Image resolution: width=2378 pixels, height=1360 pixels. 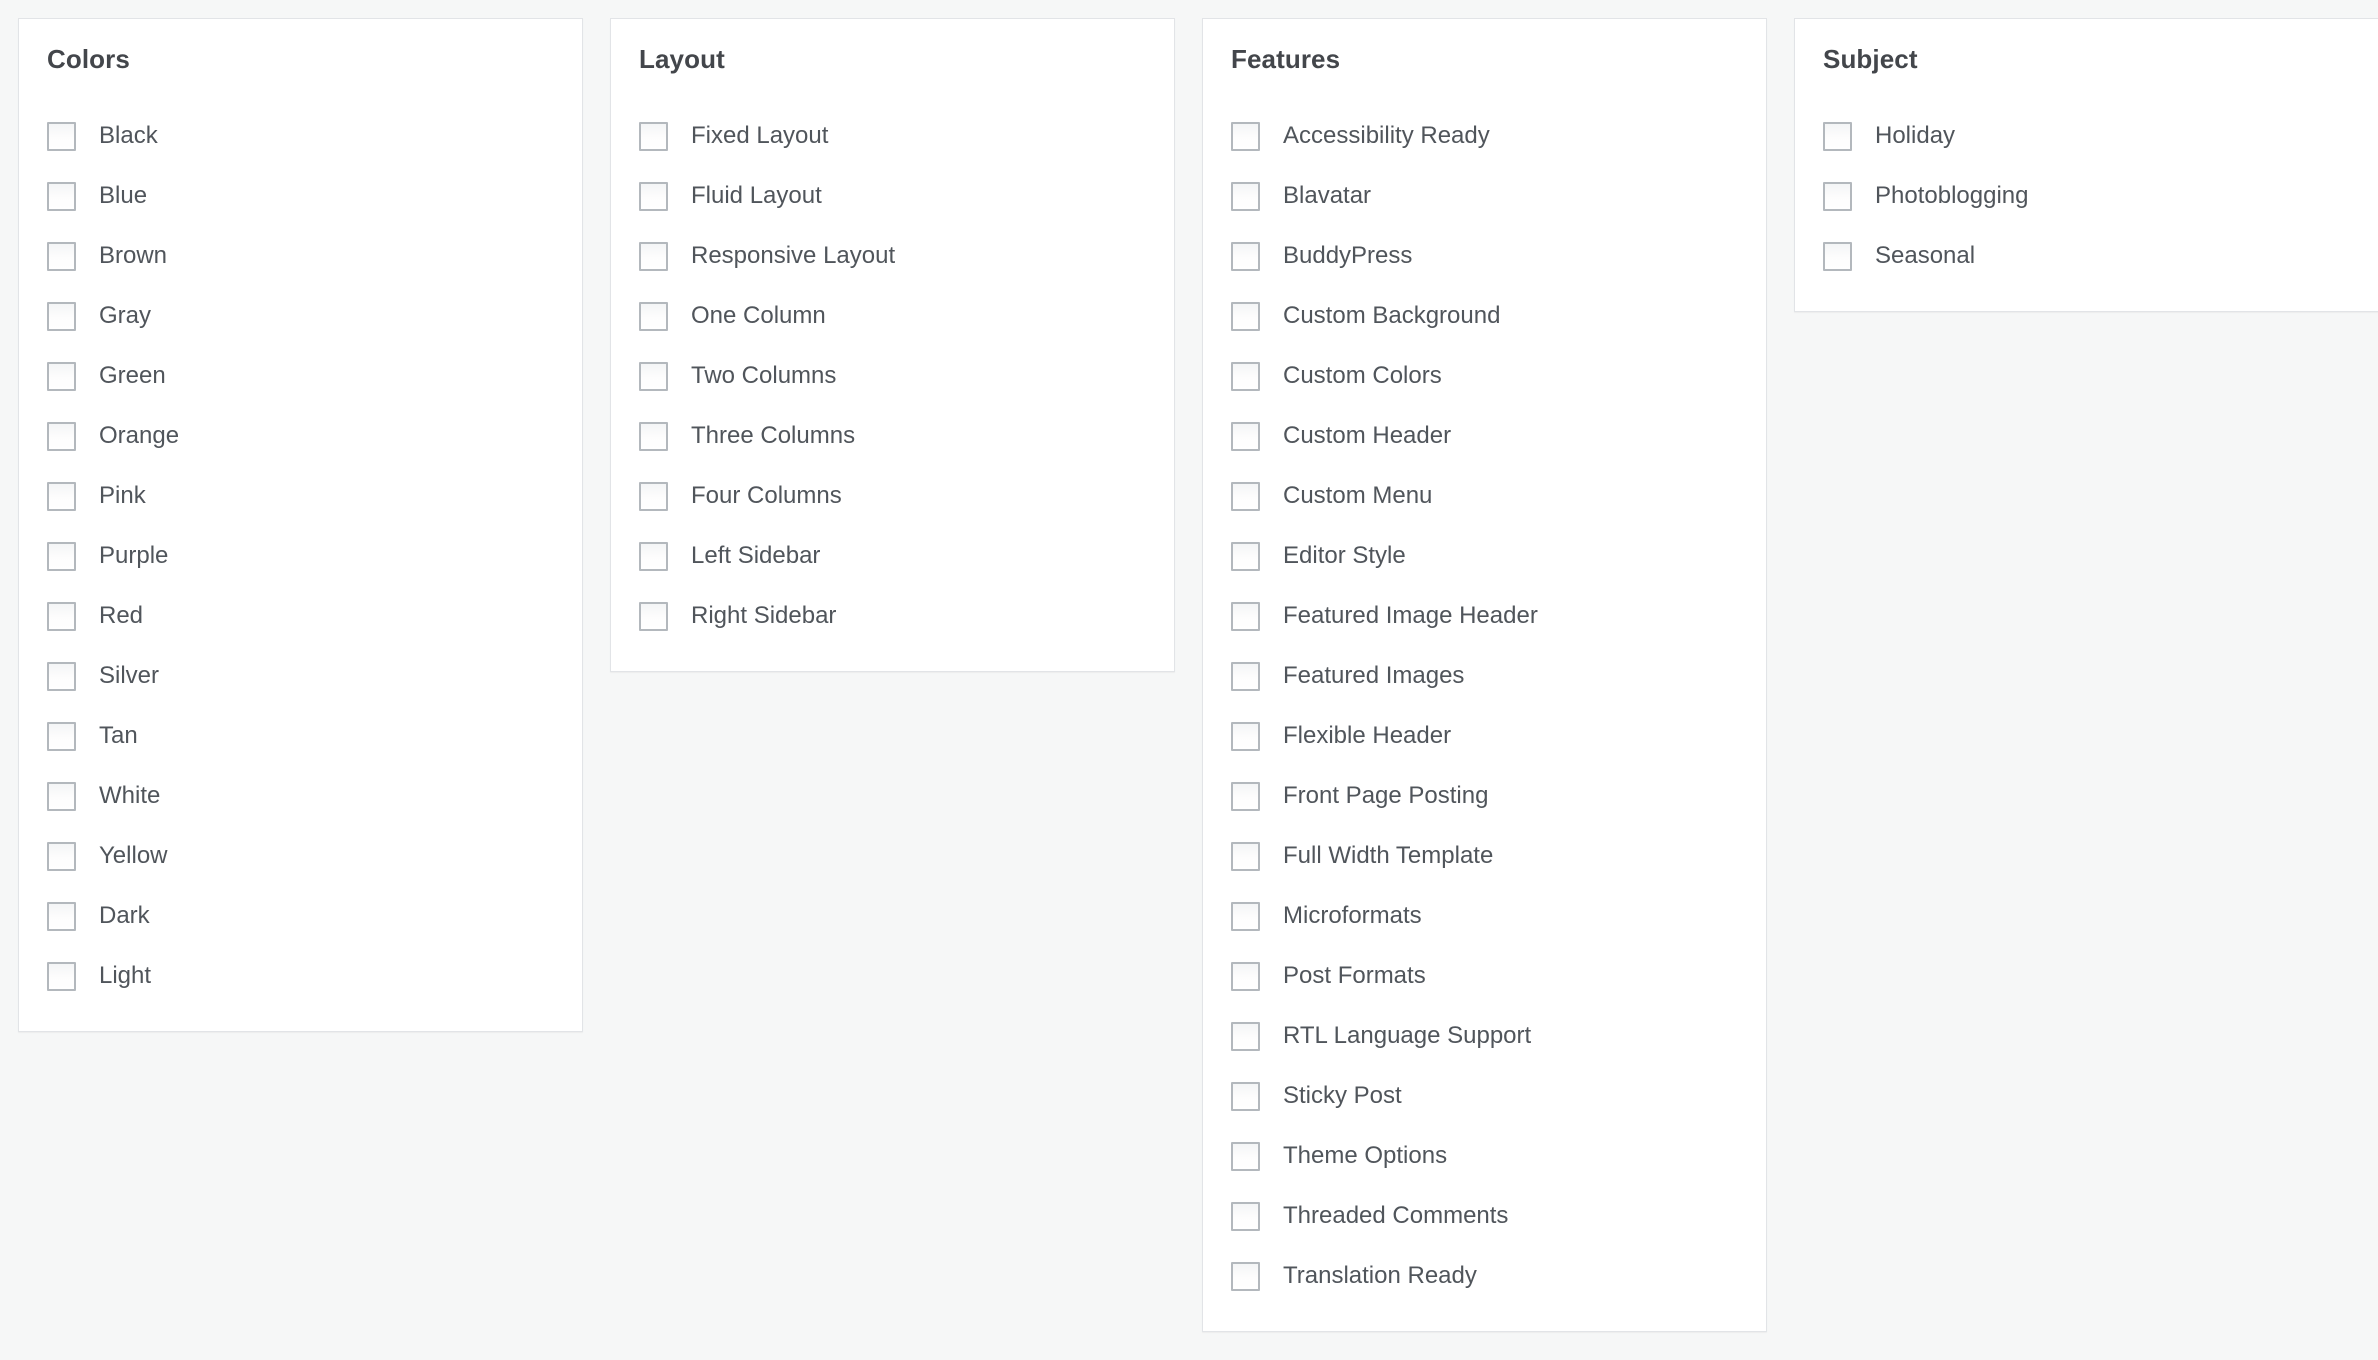 I want to click on filter-checkbox-row: Three Columns, so click(x=892, y=437).